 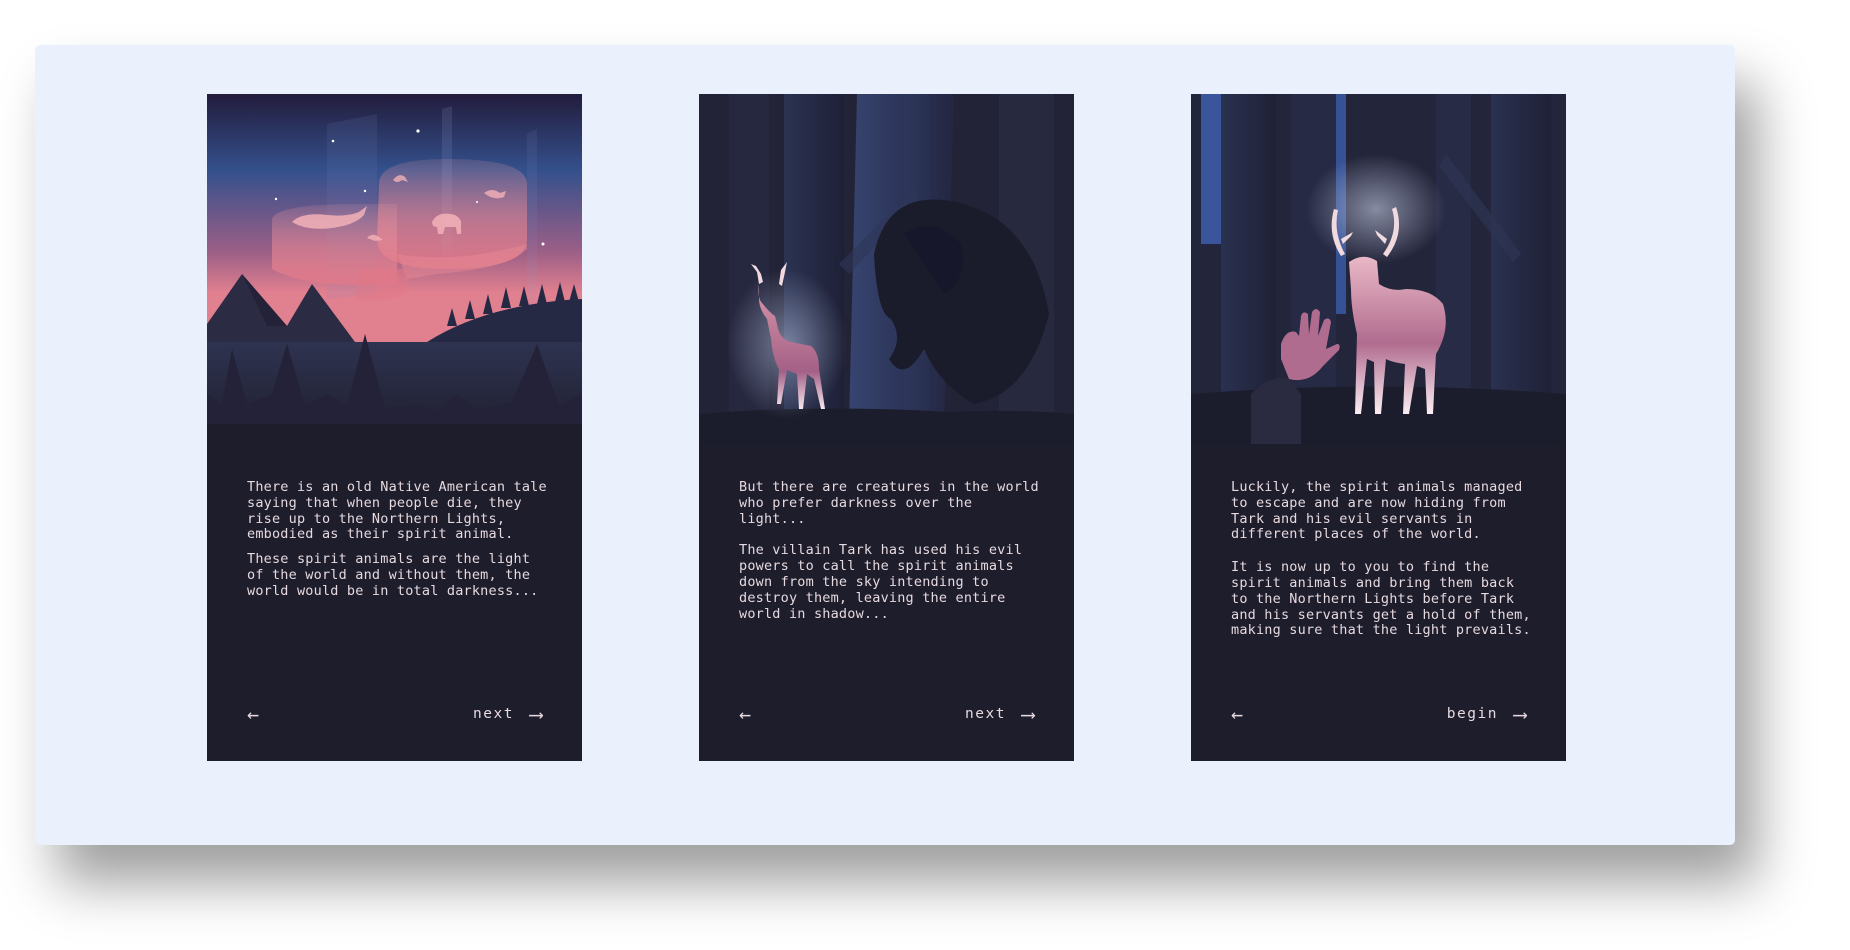 I want to click on hand-and-deer-illustration, so click(x=1378, y=269).